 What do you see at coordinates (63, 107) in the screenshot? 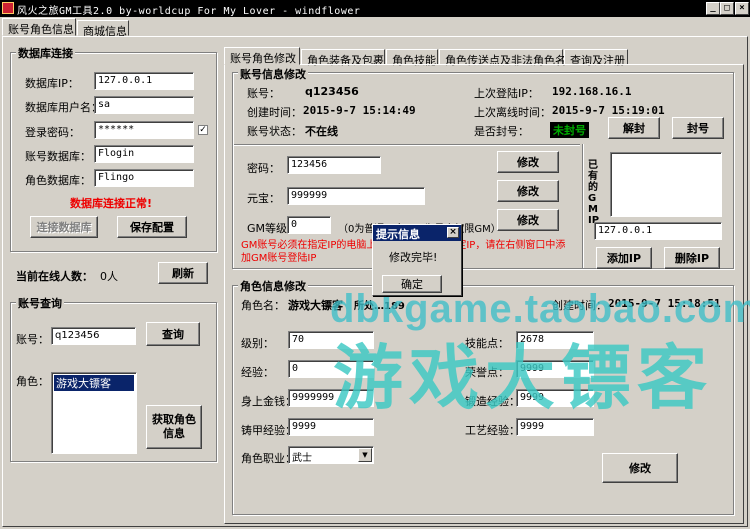
I see `db-user-label: 数据库用户名：` at bounding box center [63, 107].